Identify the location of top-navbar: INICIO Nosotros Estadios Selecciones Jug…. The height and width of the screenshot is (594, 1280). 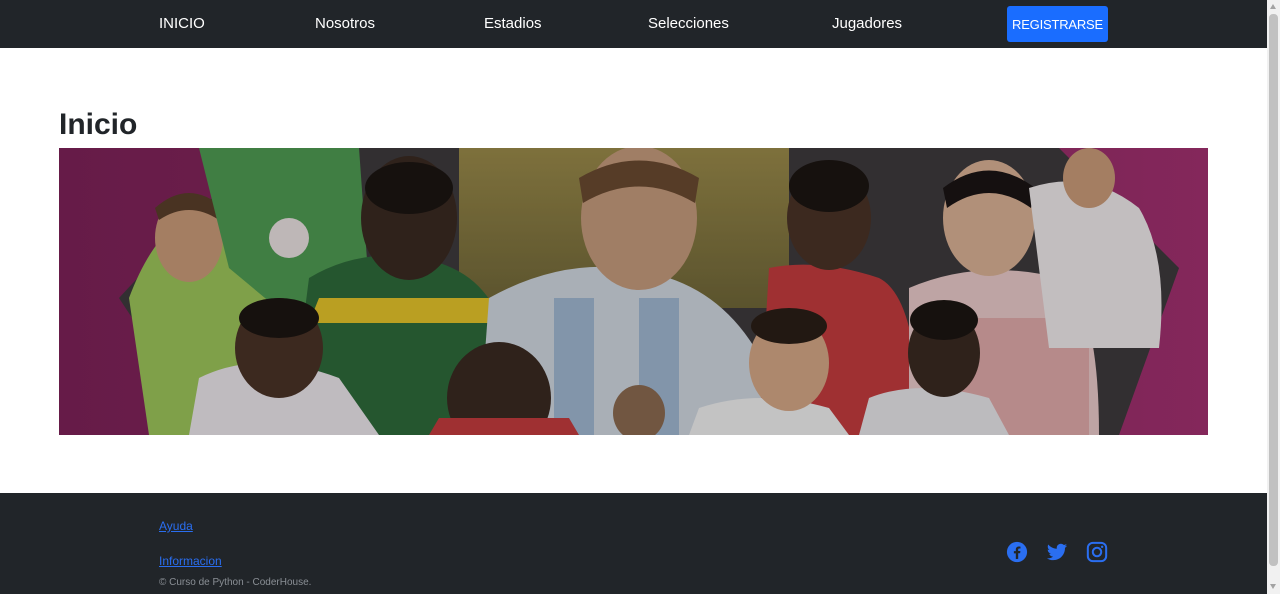
(633, 24).